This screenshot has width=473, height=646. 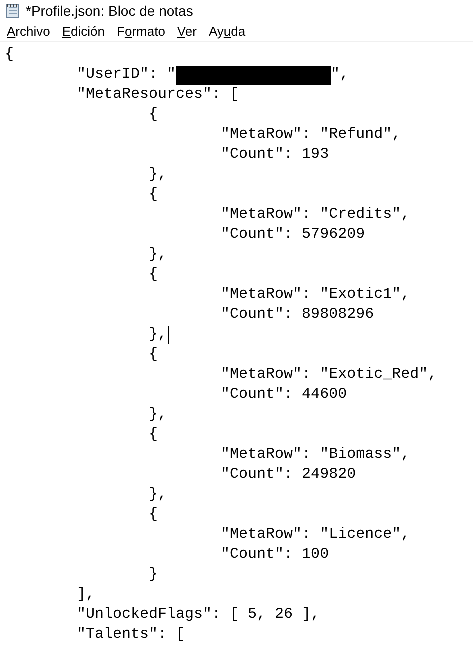 What do you see at coordinates (284, 395) in the screenshot?
I see `code-line: "Count": 44600` at bounding box center [284, 395].